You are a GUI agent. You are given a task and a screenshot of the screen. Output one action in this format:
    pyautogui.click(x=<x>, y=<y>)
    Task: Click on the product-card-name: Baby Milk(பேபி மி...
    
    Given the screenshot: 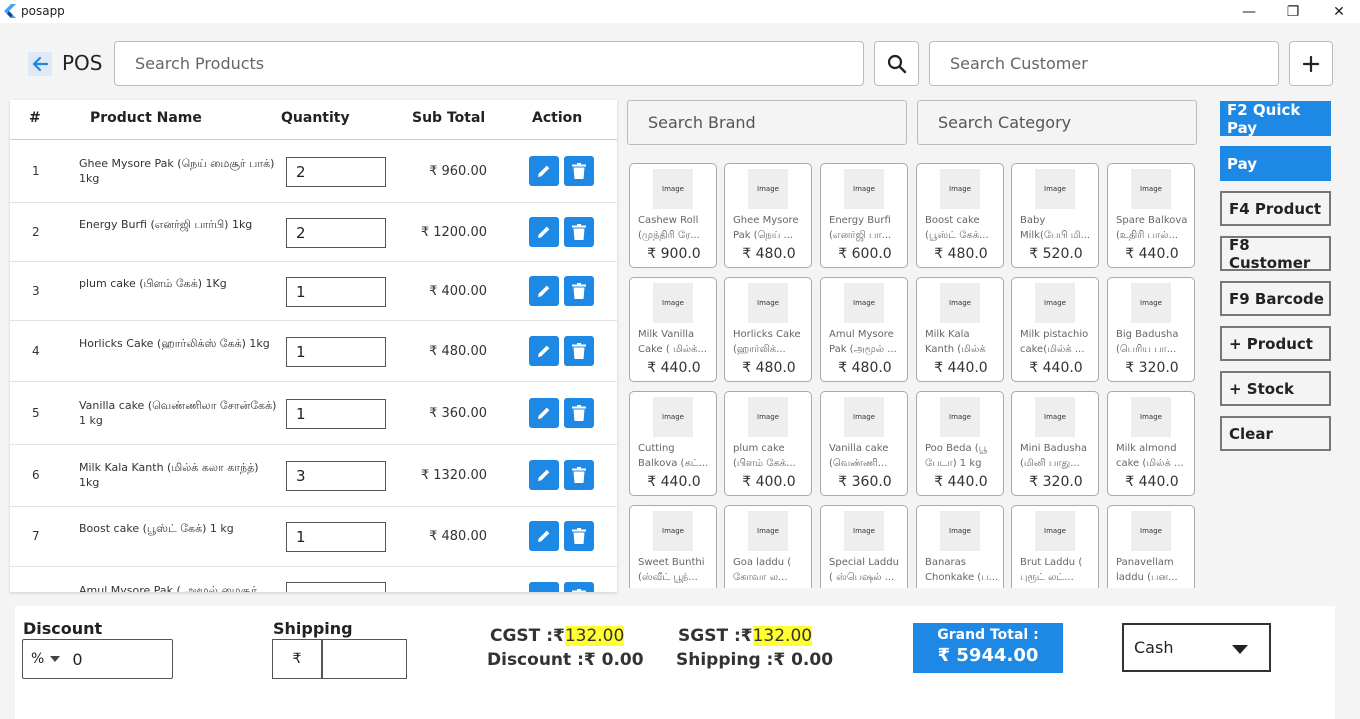 What is the action you would take?
    pyautogui.click(x=1055, y=228)
    